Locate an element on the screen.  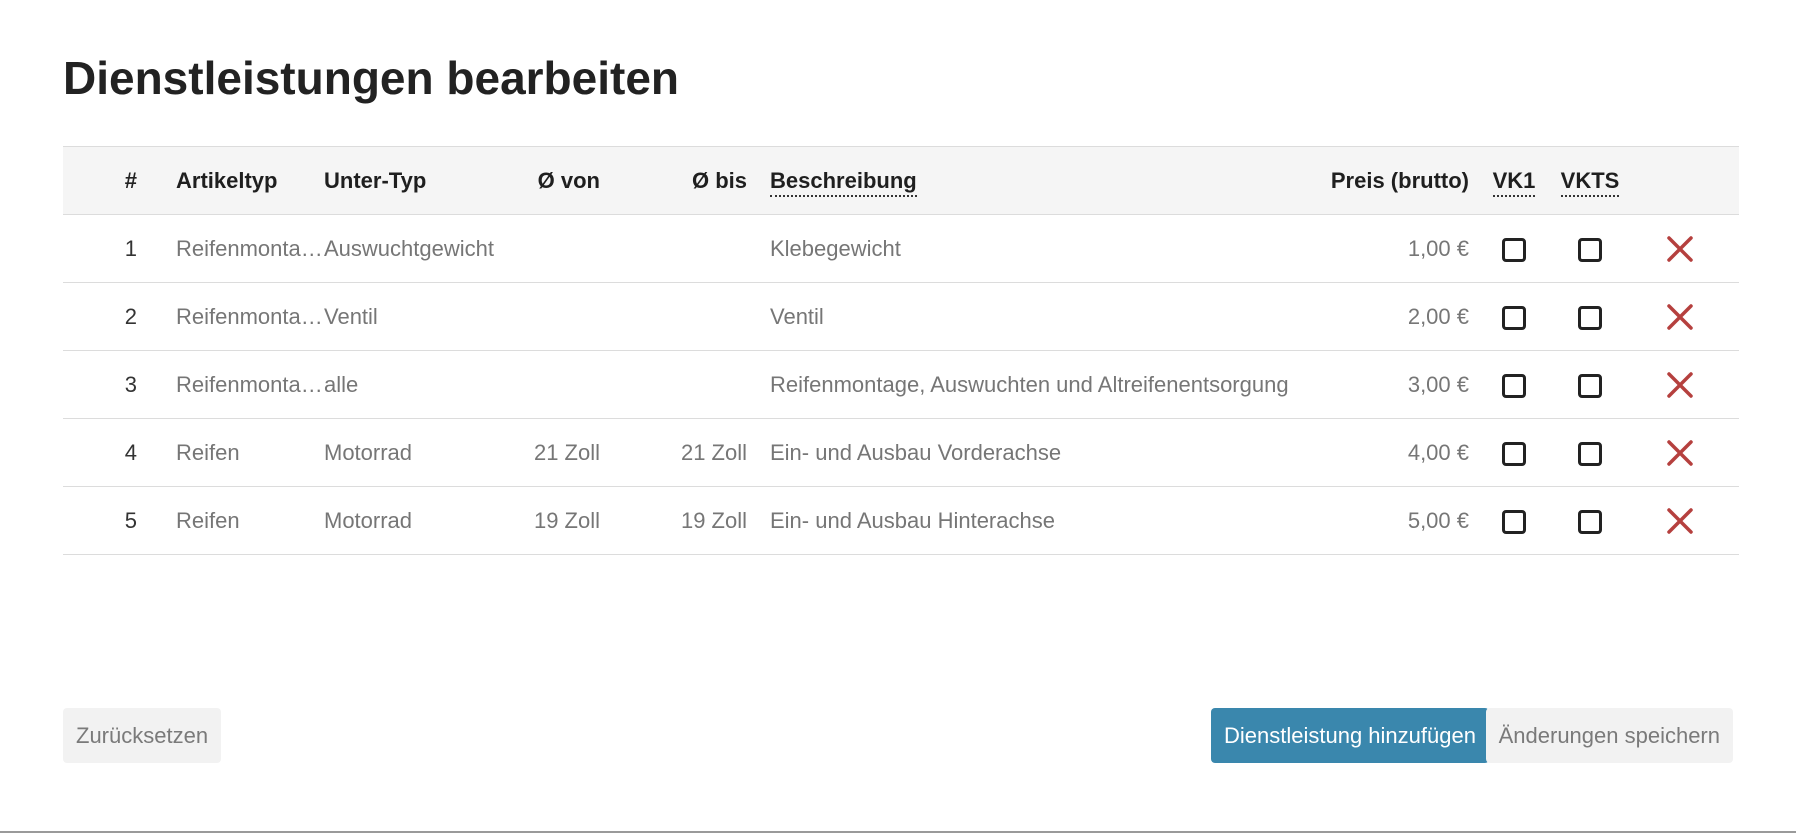
cell-description: Ventil is located at coordinates (1025, 316).